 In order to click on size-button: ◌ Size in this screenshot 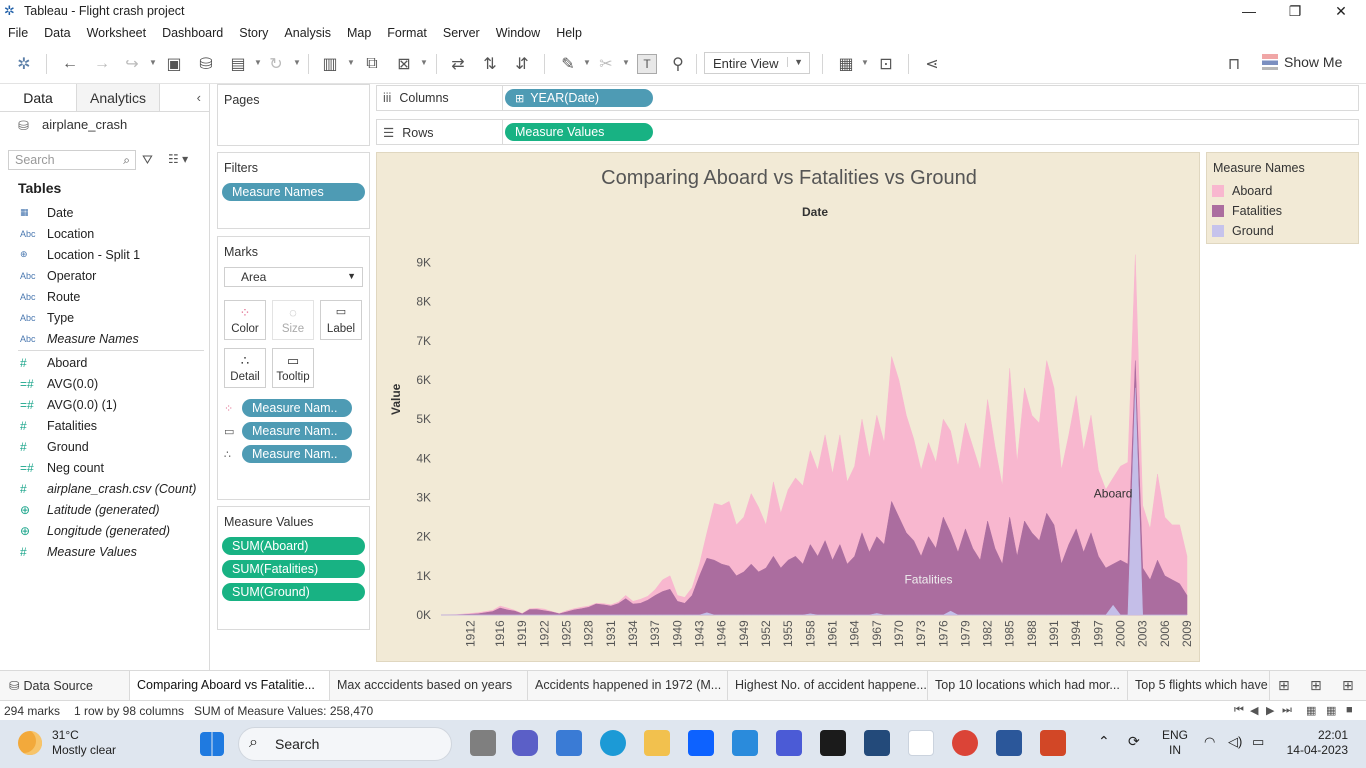, I will do `click(293, 320)`.